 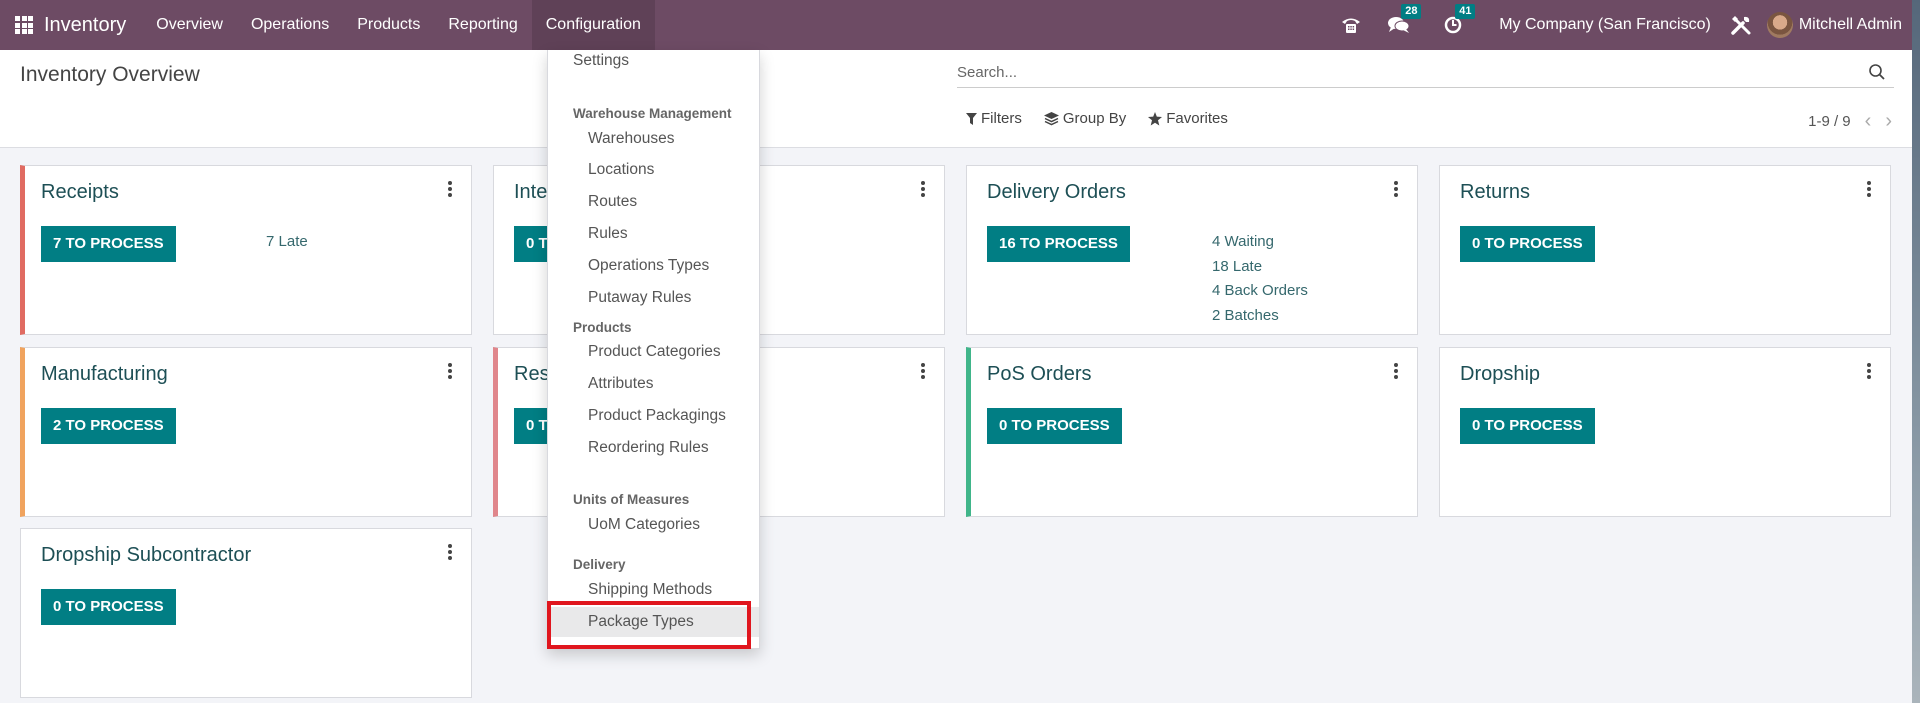 What do you see at coordinates (1458, 20) in the screenshot?
I see `activities-clock-icon: 41` at bounding box center [1458, 20].